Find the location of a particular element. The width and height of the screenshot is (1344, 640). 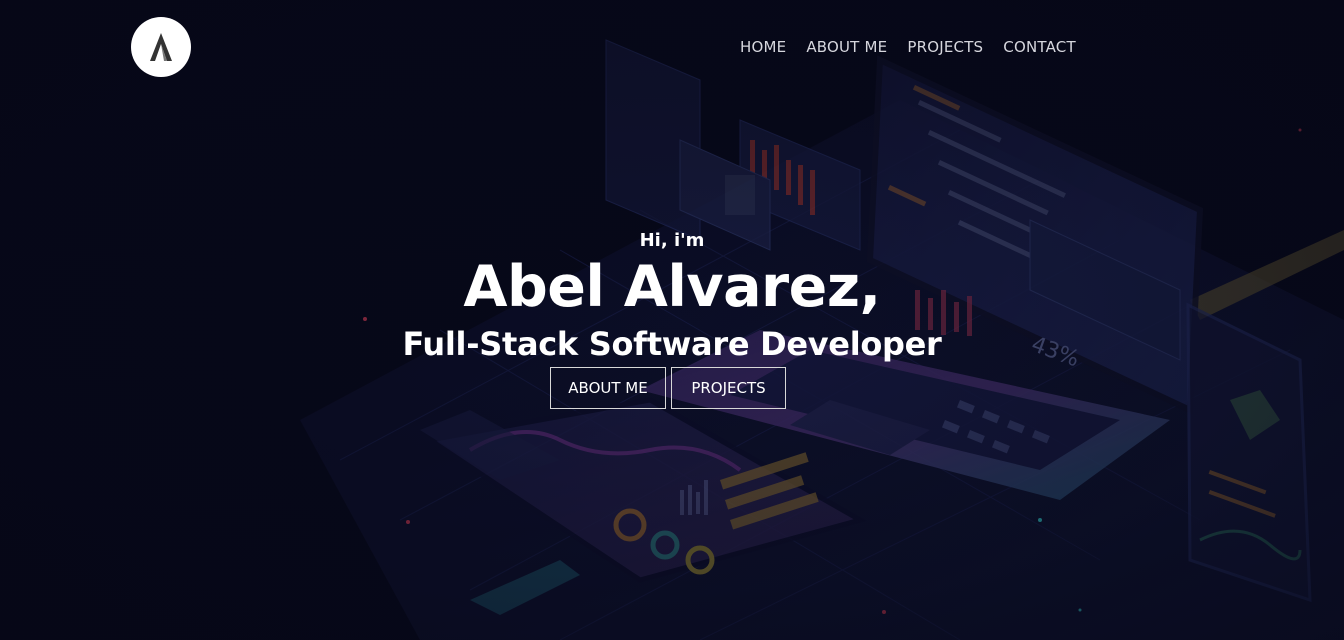

logo-button is located at coordinates (161, 47).